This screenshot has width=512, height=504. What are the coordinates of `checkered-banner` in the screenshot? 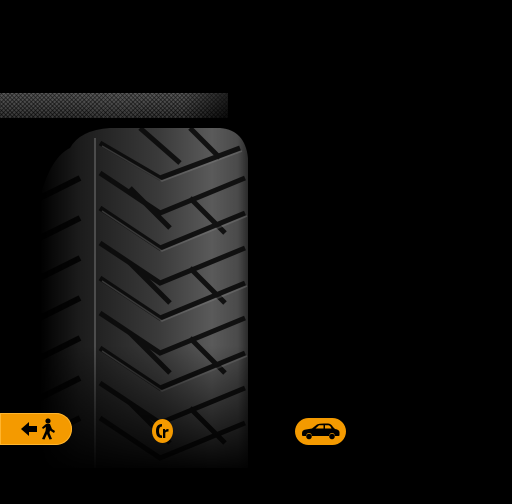 It's located at (114, 105).